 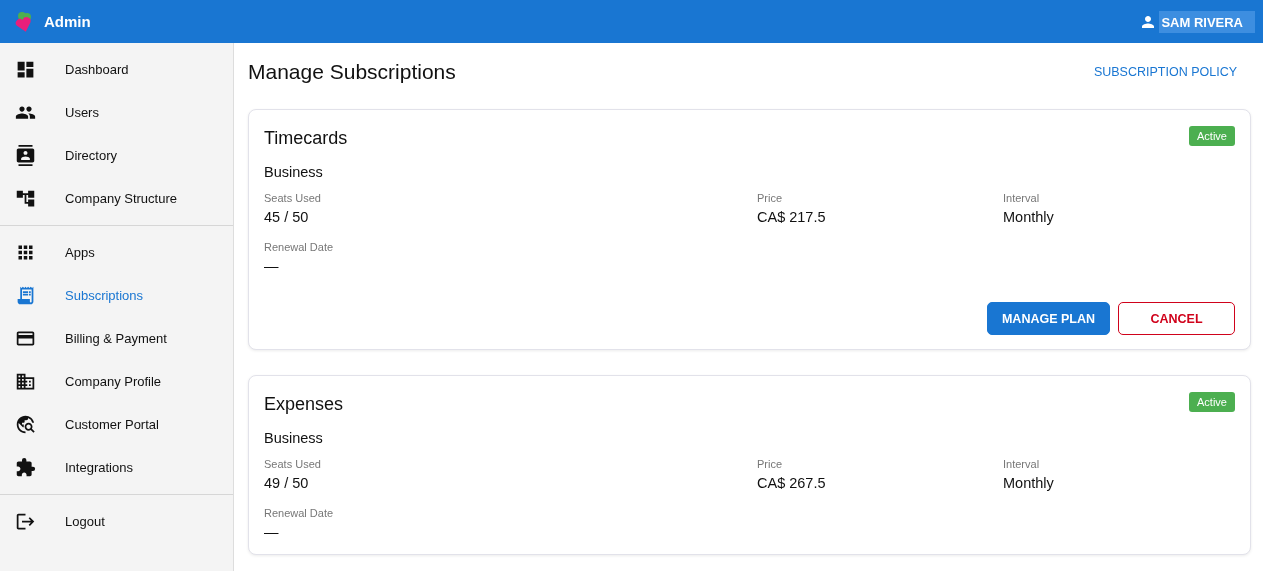 I want to click on sidebar-item-label: Subscriptions, so click(x=104, y=295).